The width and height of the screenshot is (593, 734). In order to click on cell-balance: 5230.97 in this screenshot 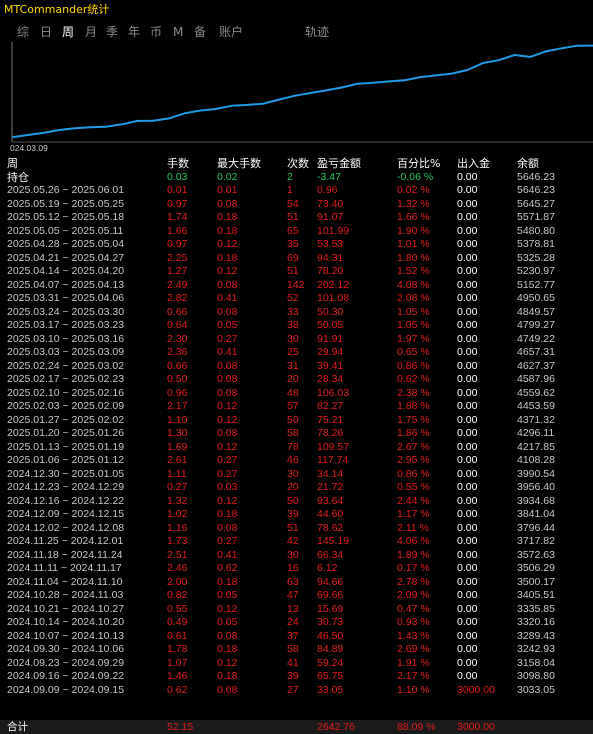, I will do `click(536, 271)`.